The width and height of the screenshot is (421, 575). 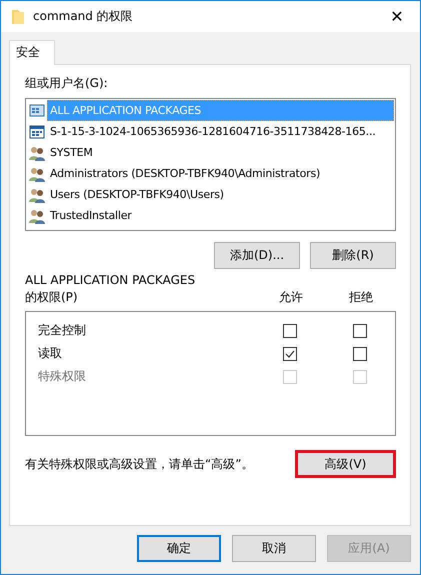 I want to click on dialog-button: 删除(R), so click(x=353, y=255).